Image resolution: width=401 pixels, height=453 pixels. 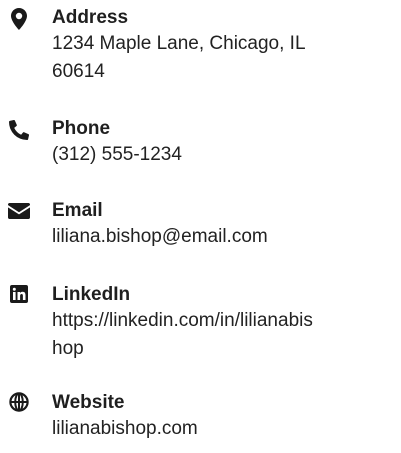 I want to click on email-address: liliana.bishop@email.com, so click(x=217, y=237).